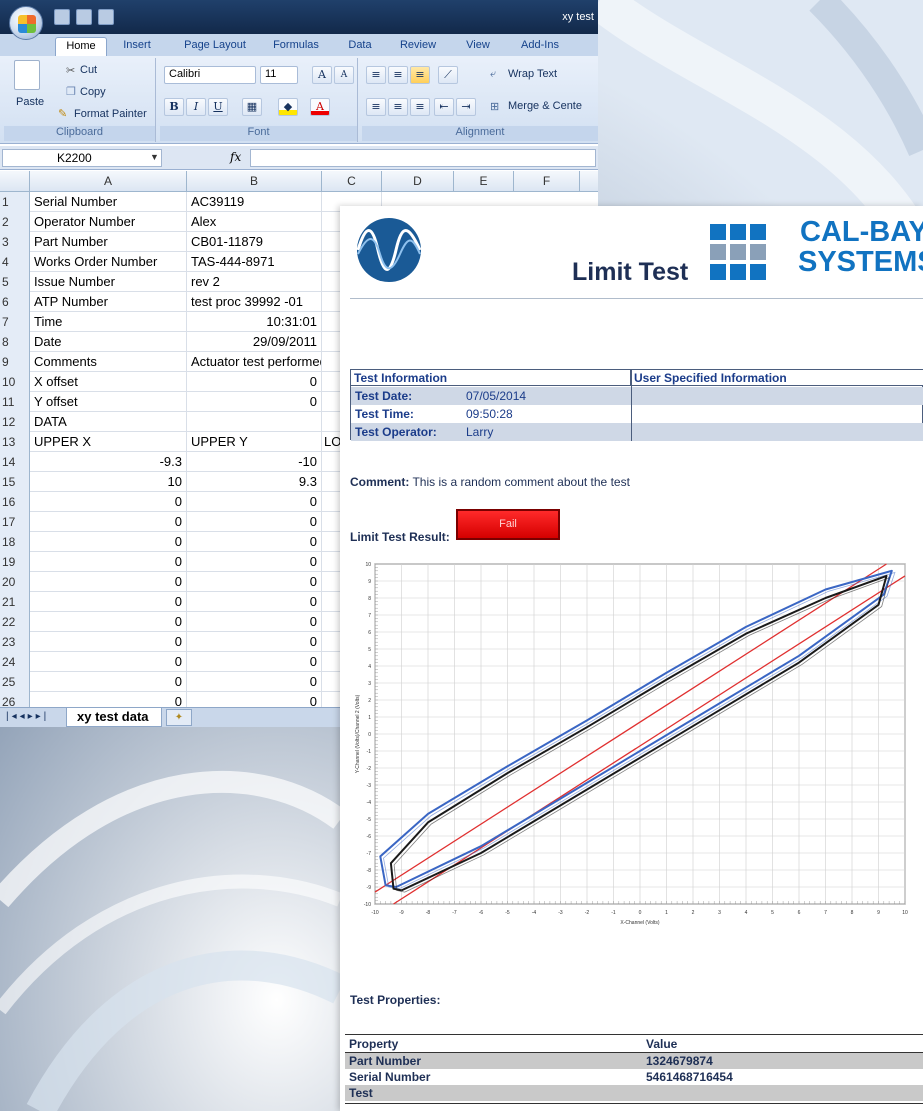  Describe the element at coordinates (15, 422) in the screenshot. I see `row-number: 12` at that location.